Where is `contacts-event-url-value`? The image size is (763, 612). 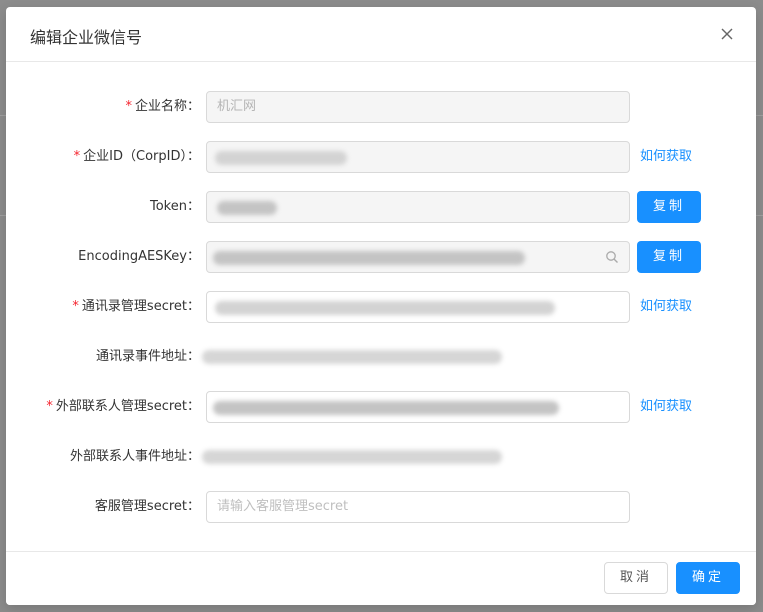 contacts-event-url-value is located at coordinates (352, 357).